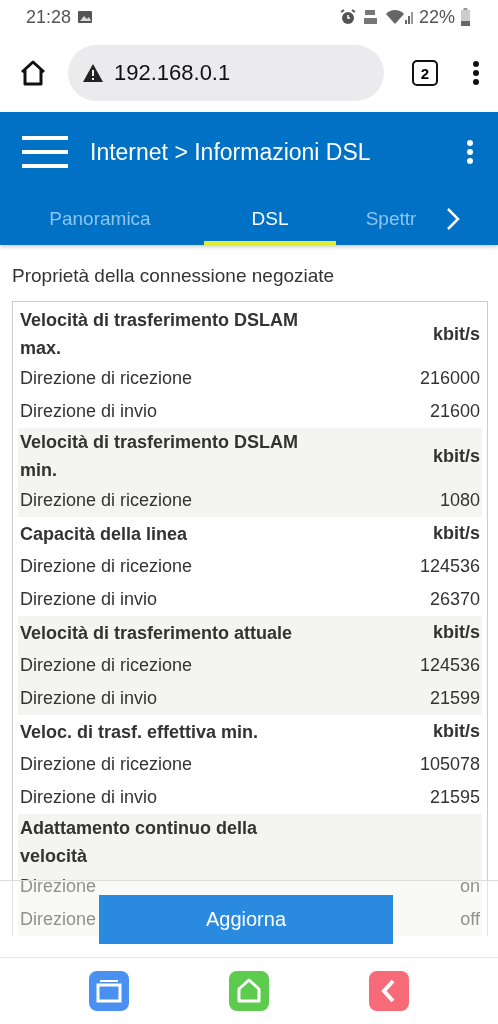  Describe the element at coordinates (33, 73) in the screenshot. I see `home-icon` at that location.